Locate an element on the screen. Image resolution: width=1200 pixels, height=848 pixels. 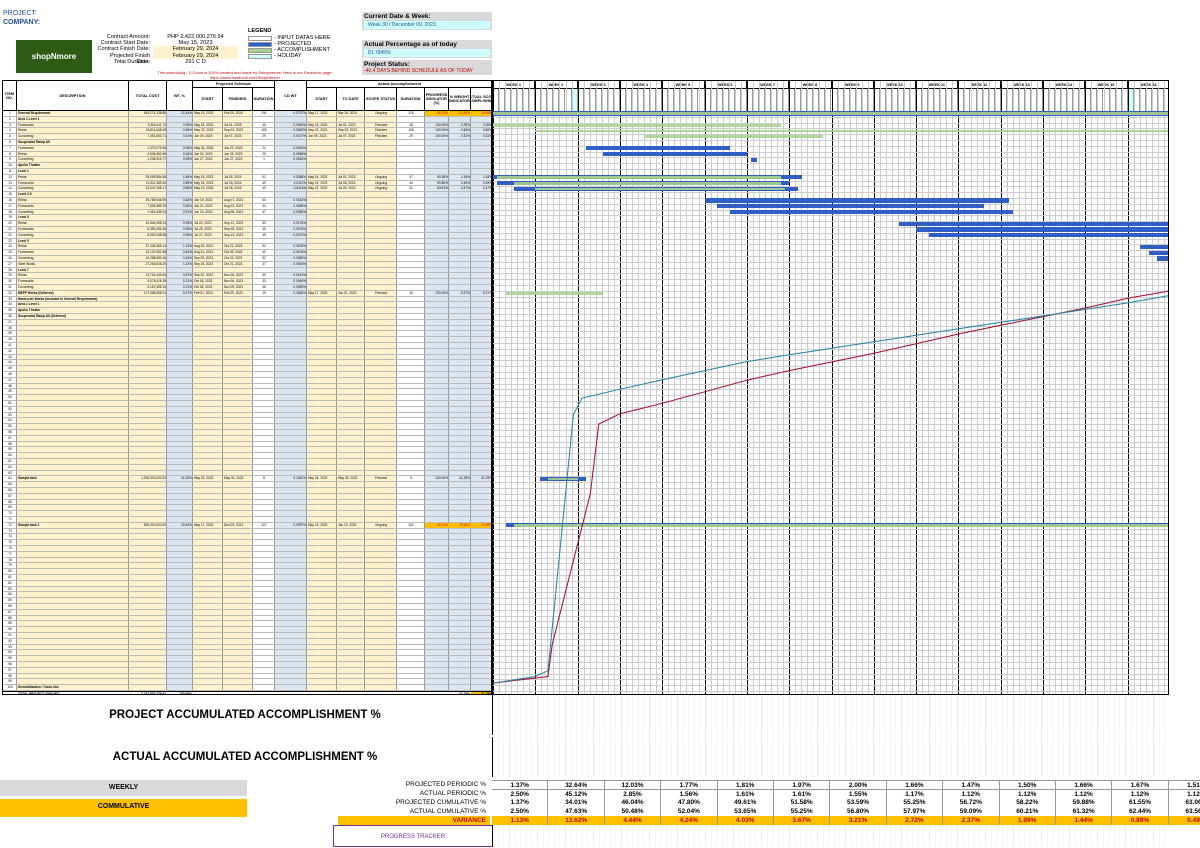
summary-value: 51.58% is located at coordinates (802, 802).